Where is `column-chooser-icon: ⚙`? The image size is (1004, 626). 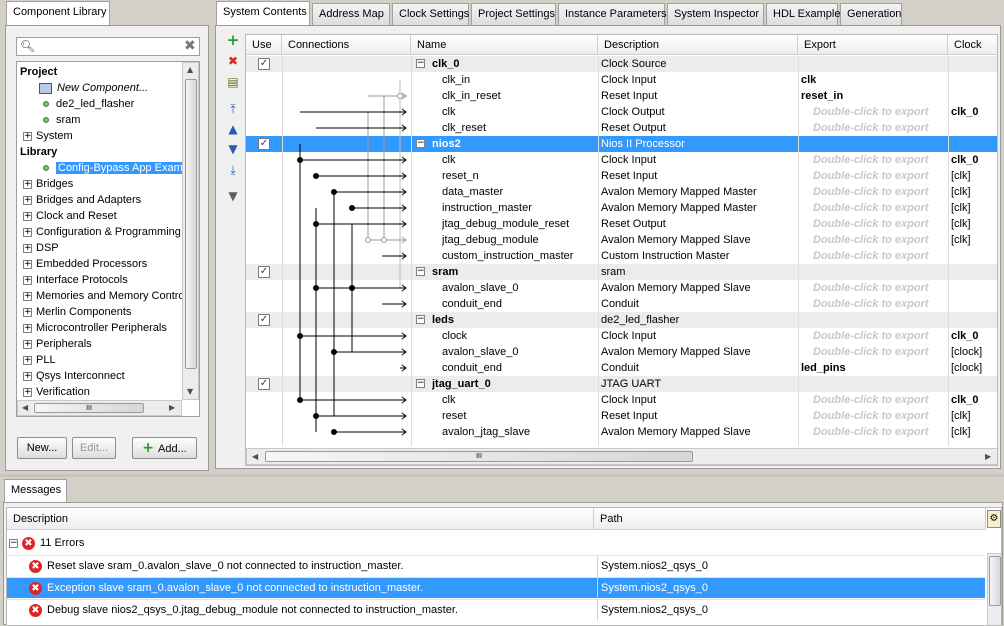 column-chooser-icon: ⚙ is located at coordinates (994, 519).